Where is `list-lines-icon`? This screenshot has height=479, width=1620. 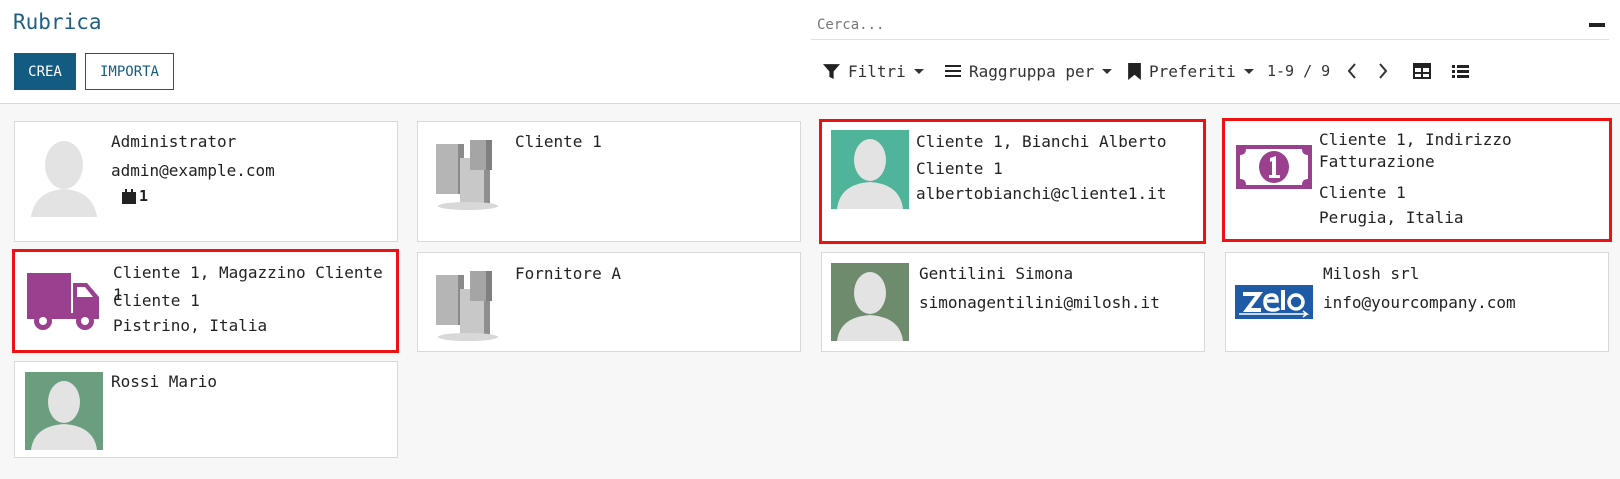 list-lines-icon is located at coordinates (953, 71).